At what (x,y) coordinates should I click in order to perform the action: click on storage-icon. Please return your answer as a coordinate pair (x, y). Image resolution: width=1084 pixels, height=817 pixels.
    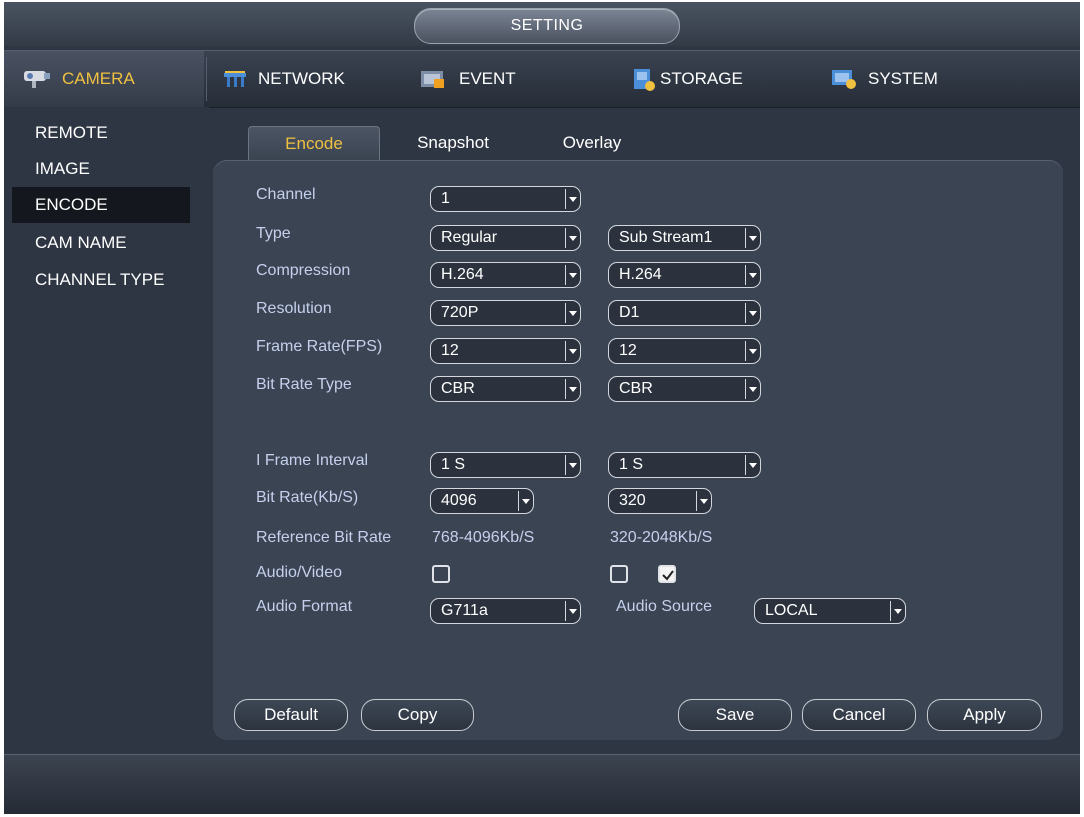
    Looking at the image, I should click on (644, 79).